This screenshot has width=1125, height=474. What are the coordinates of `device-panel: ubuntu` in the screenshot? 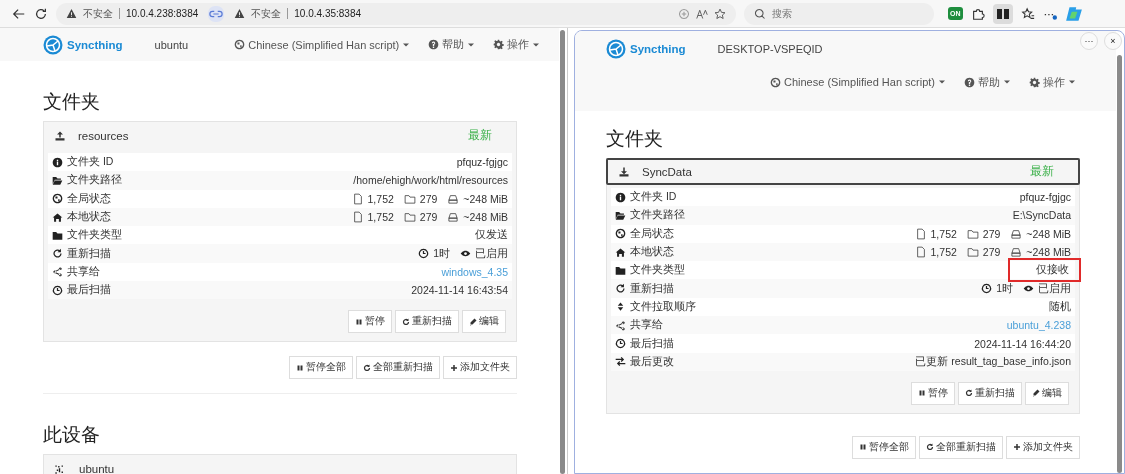 It's located at (280, 464).